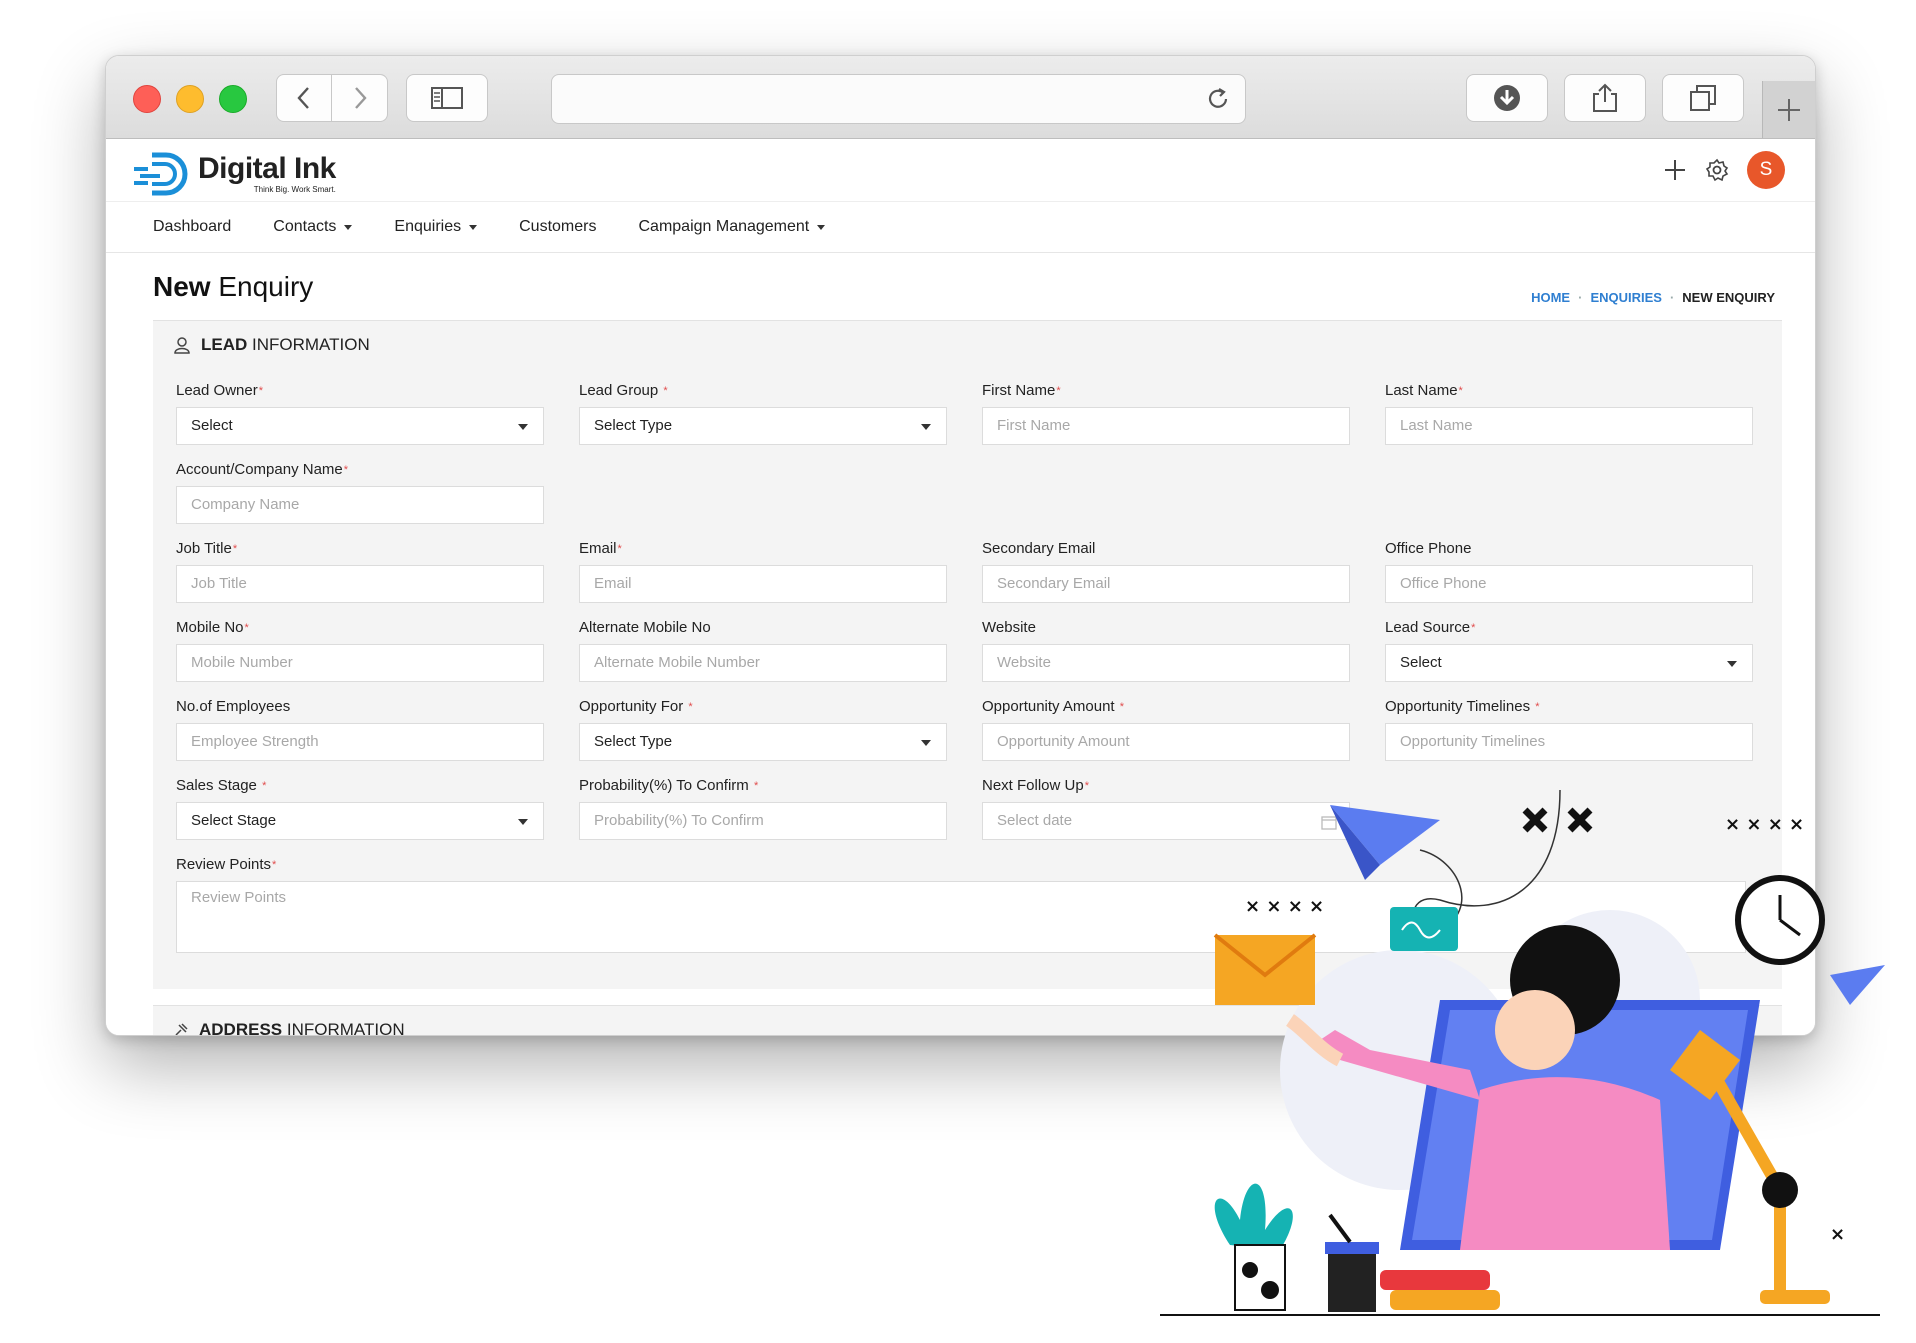  I want to click on chat-bubble-icon, so click(1424, 929).